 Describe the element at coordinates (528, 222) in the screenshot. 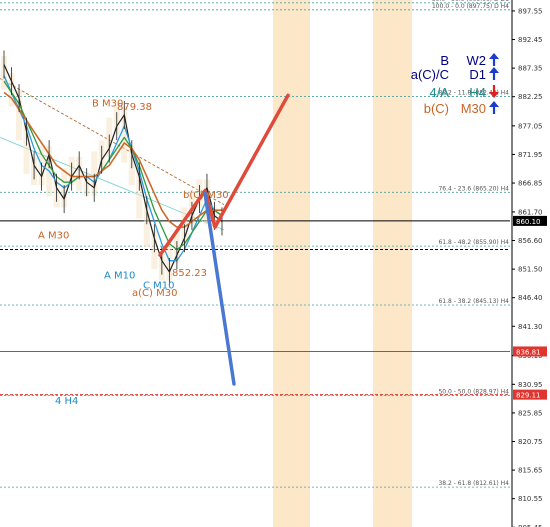

I see `price-label-text: 860.10` at that location.